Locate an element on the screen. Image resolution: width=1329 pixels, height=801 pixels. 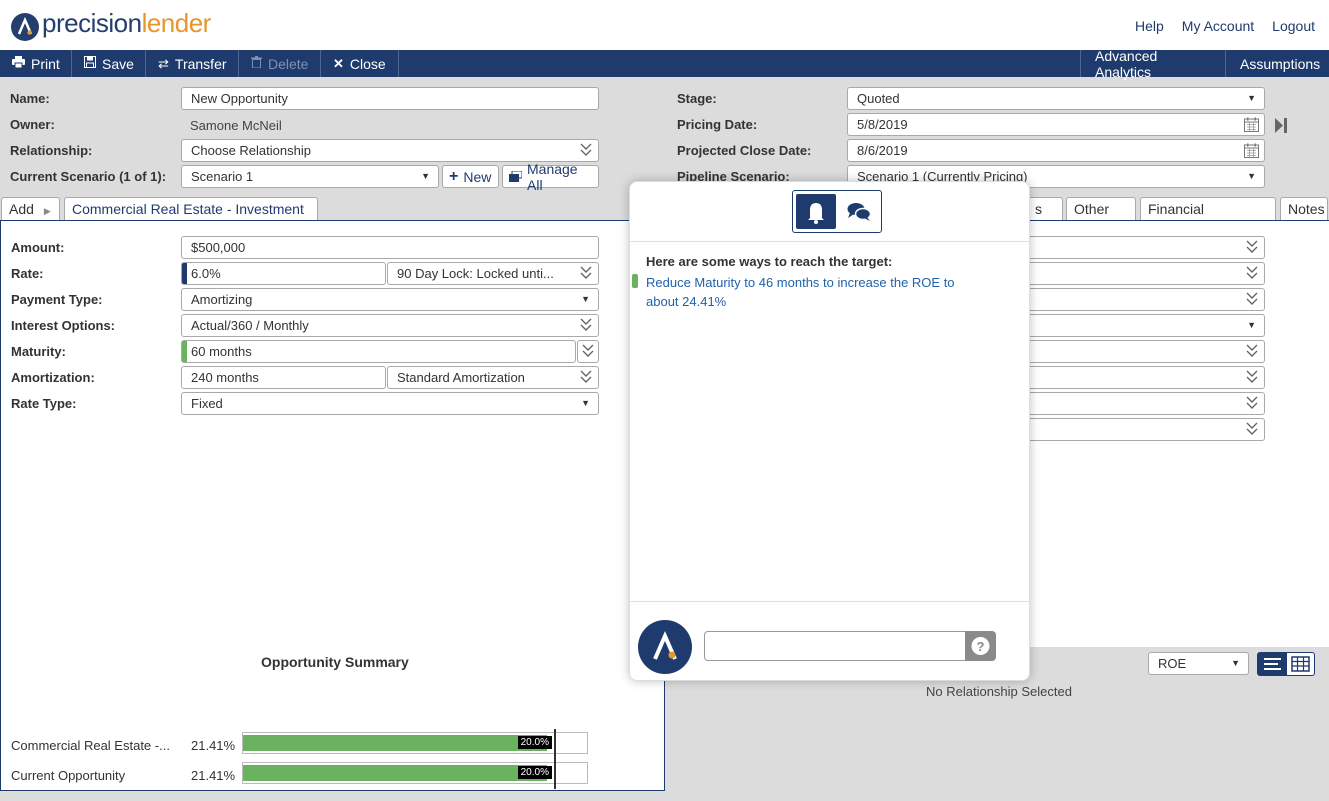
maturity-input: 60 months is located at coordinates (378, 351).